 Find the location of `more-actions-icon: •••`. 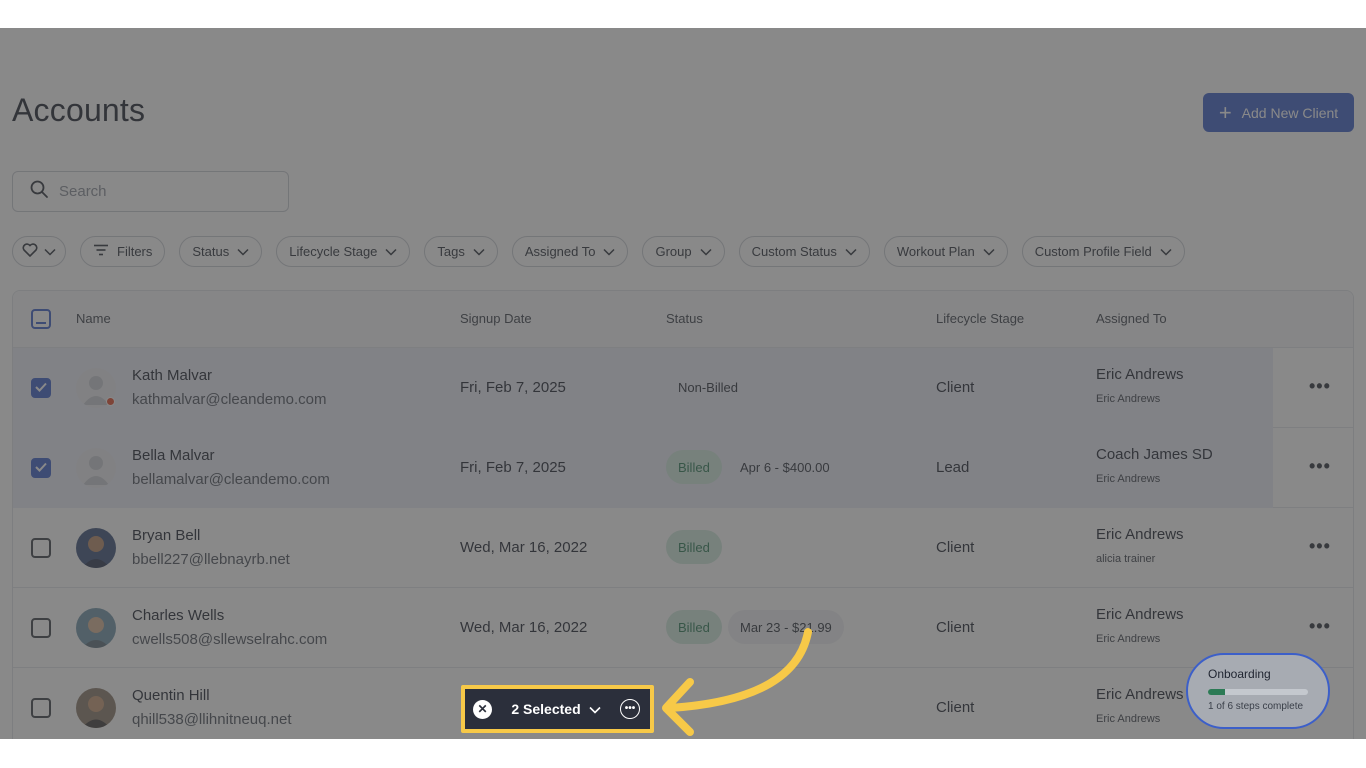

more-actions-icon: ••• is located at coordinates (629, 709).